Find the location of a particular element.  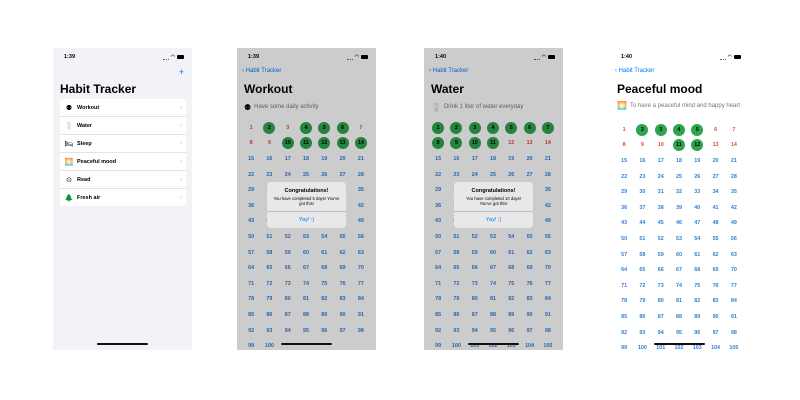

day-cell: 35 is located at coordinates (734, 192).